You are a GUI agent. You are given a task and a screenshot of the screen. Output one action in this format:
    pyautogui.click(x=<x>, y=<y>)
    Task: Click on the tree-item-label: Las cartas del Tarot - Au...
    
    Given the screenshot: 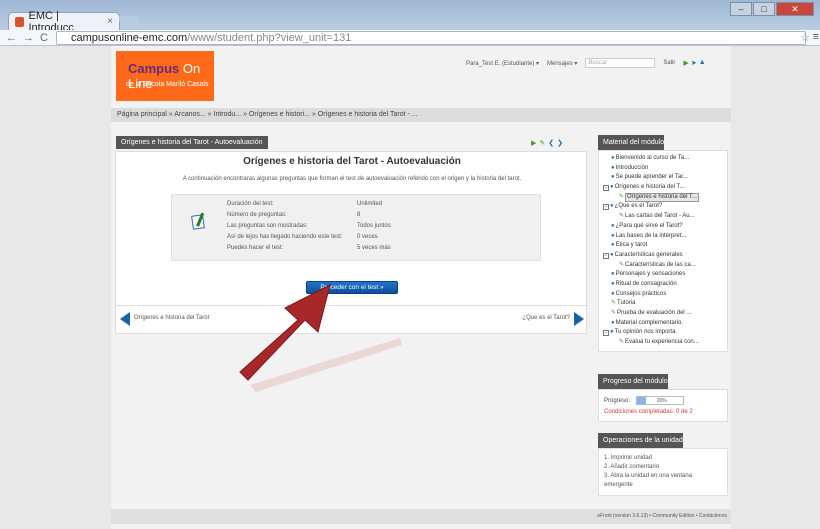 What is the action you would take?
    pyautogui.click(x=660, y=216)
    